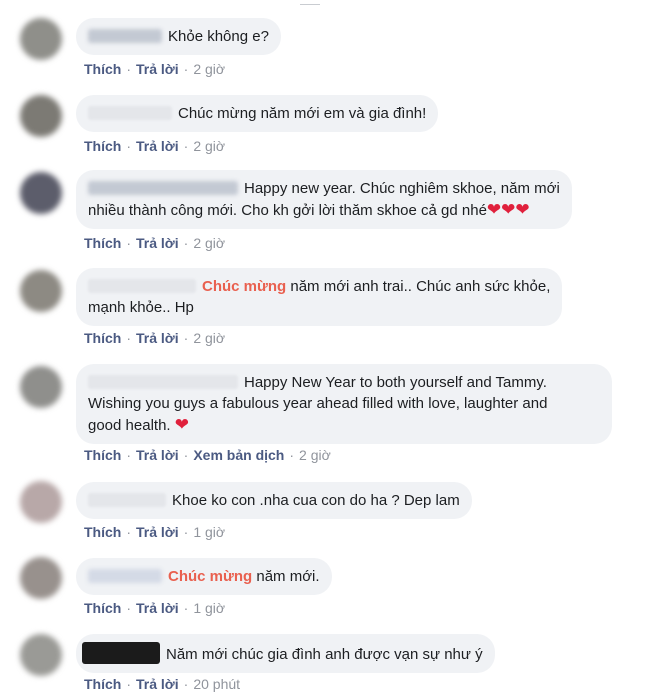 The width and height of the screenshot is (660, 692). Describe the element at coordinates (181, 424) in the screenshot. I see `heart-emoji-icon: ❤` at that location.